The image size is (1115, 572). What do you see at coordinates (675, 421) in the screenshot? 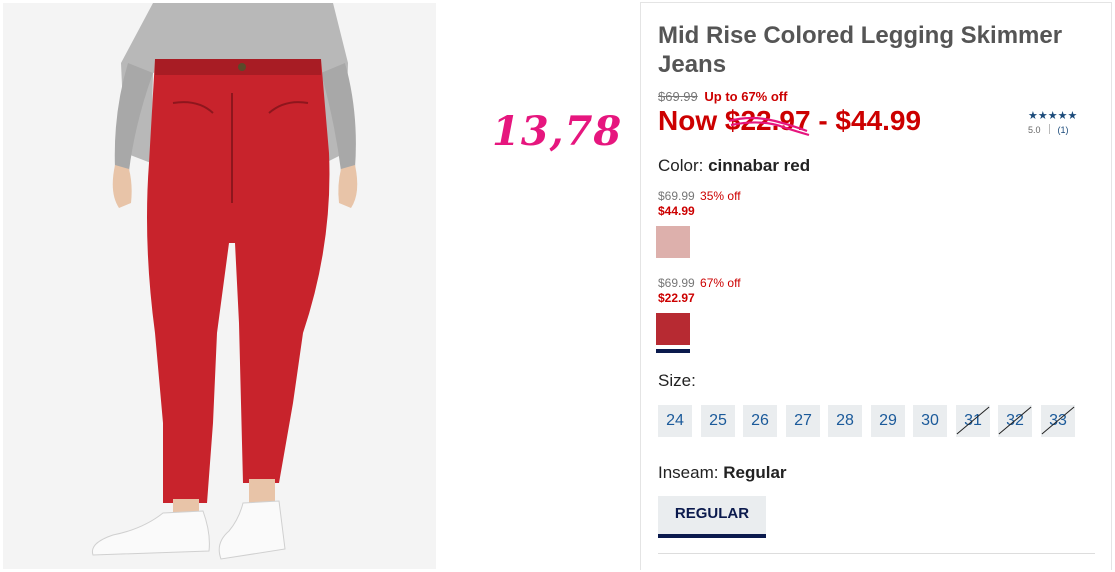
I see `size-option-24: 24` at bounding box center [675, 421].